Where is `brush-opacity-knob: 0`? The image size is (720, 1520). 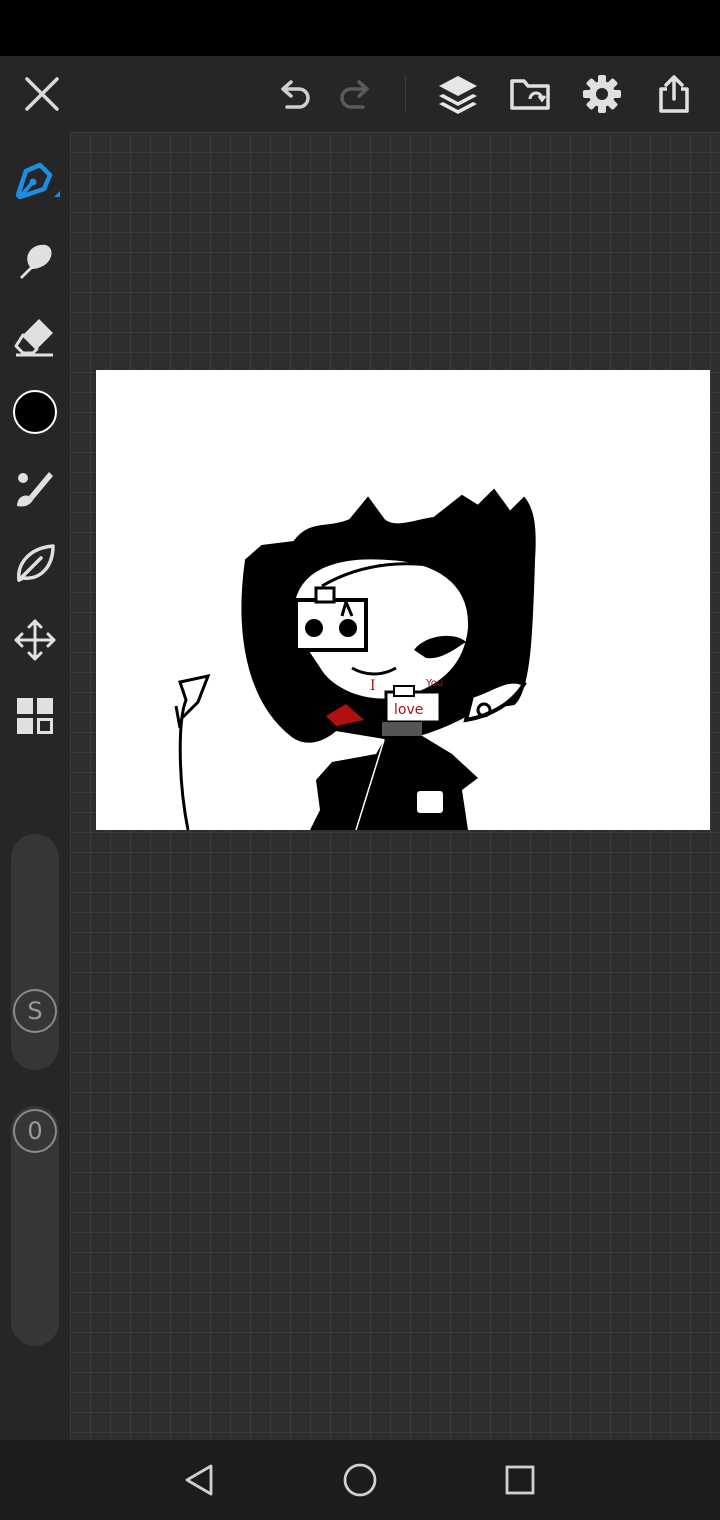
brush-opacity-knob: 0 is located at coordinates (35, 1131).